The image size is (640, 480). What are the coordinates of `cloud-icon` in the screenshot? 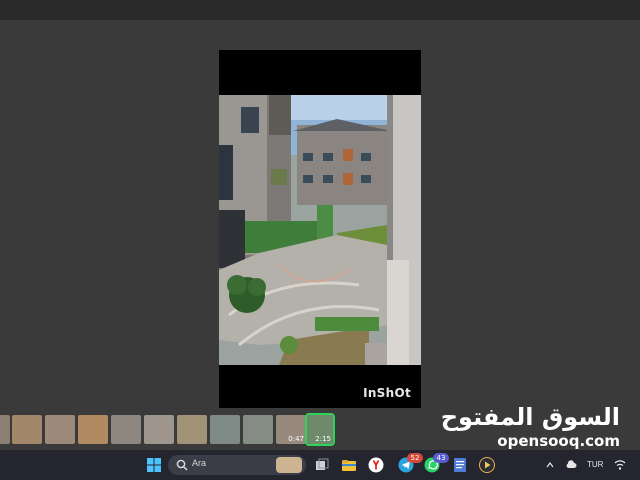 It's located at (571, 465).